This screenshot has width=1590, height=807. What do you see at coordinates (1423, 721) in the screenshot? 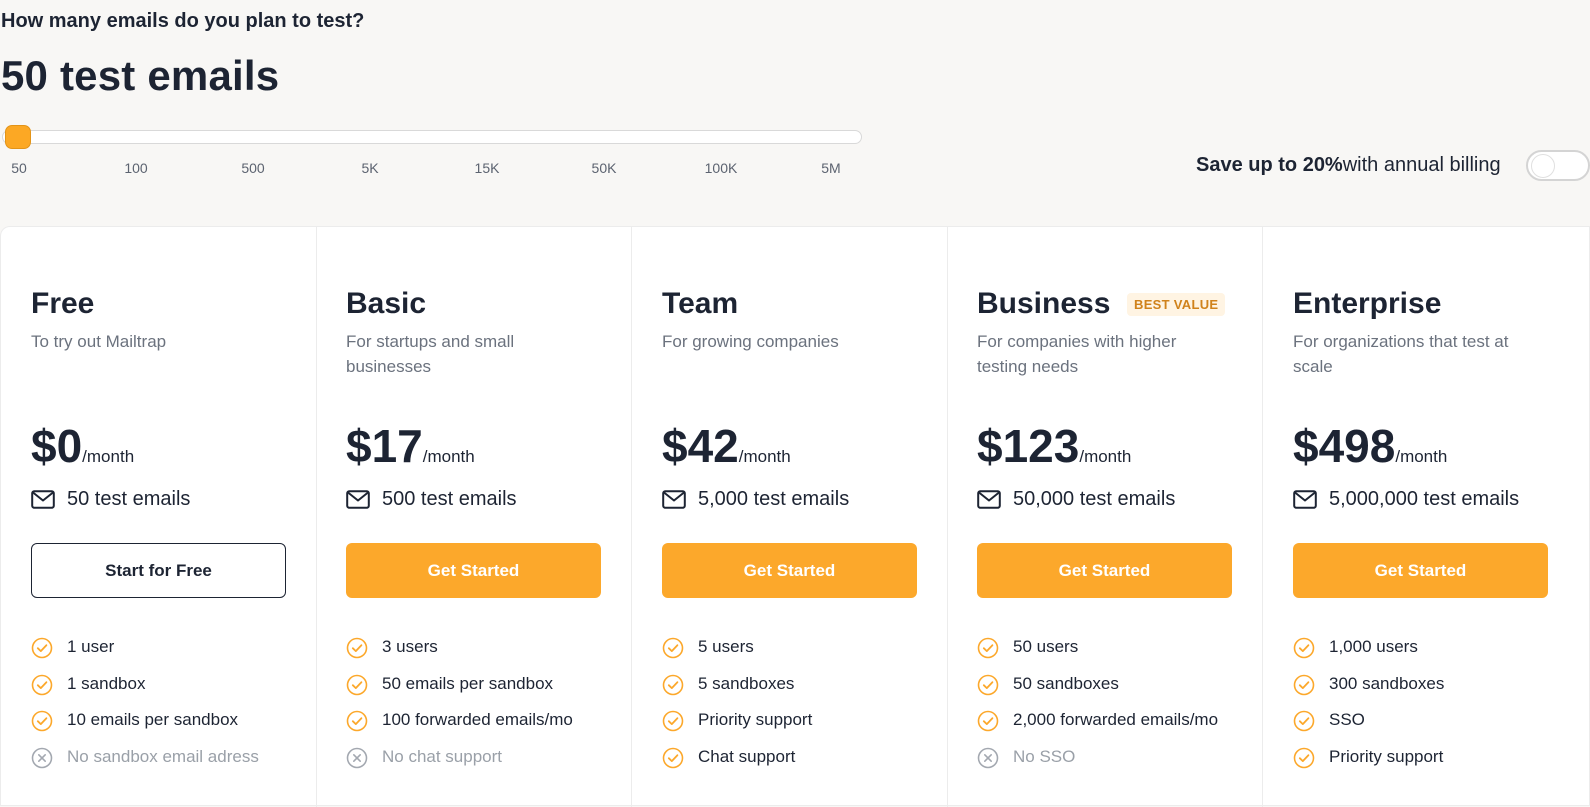
I see `feature-item: SSO` at bounding box center [1423, 721].